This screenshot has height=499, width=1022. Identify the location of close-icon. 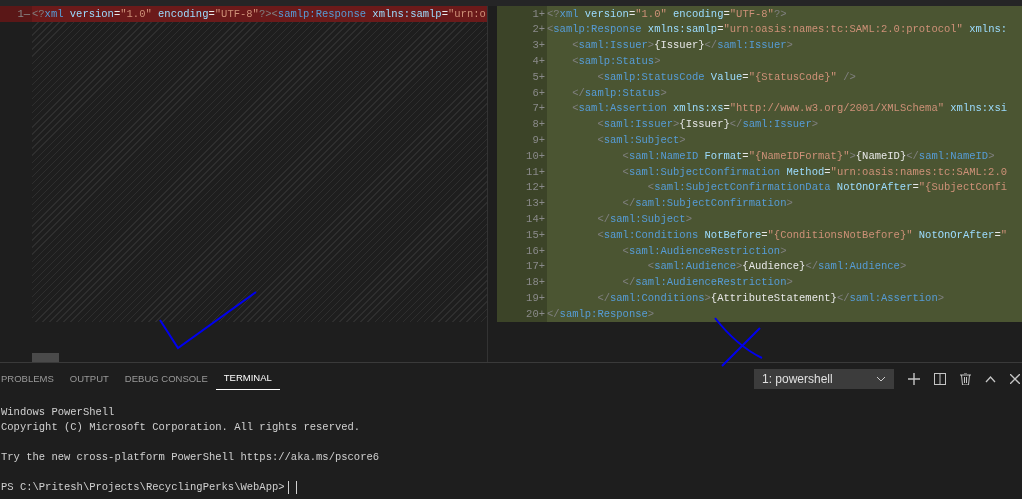
(1015, 379).